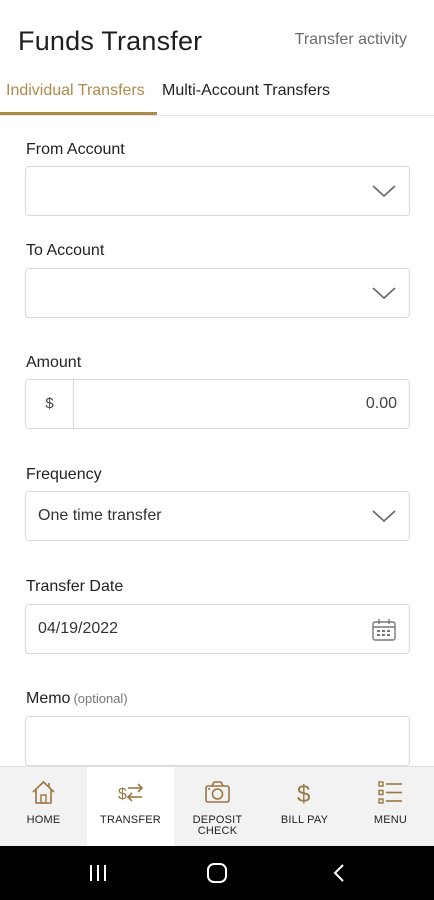 Image resolution: width=434 pixels, height=900 pixels. I want to click on memo-label-text: Memo, so click(48, 698).